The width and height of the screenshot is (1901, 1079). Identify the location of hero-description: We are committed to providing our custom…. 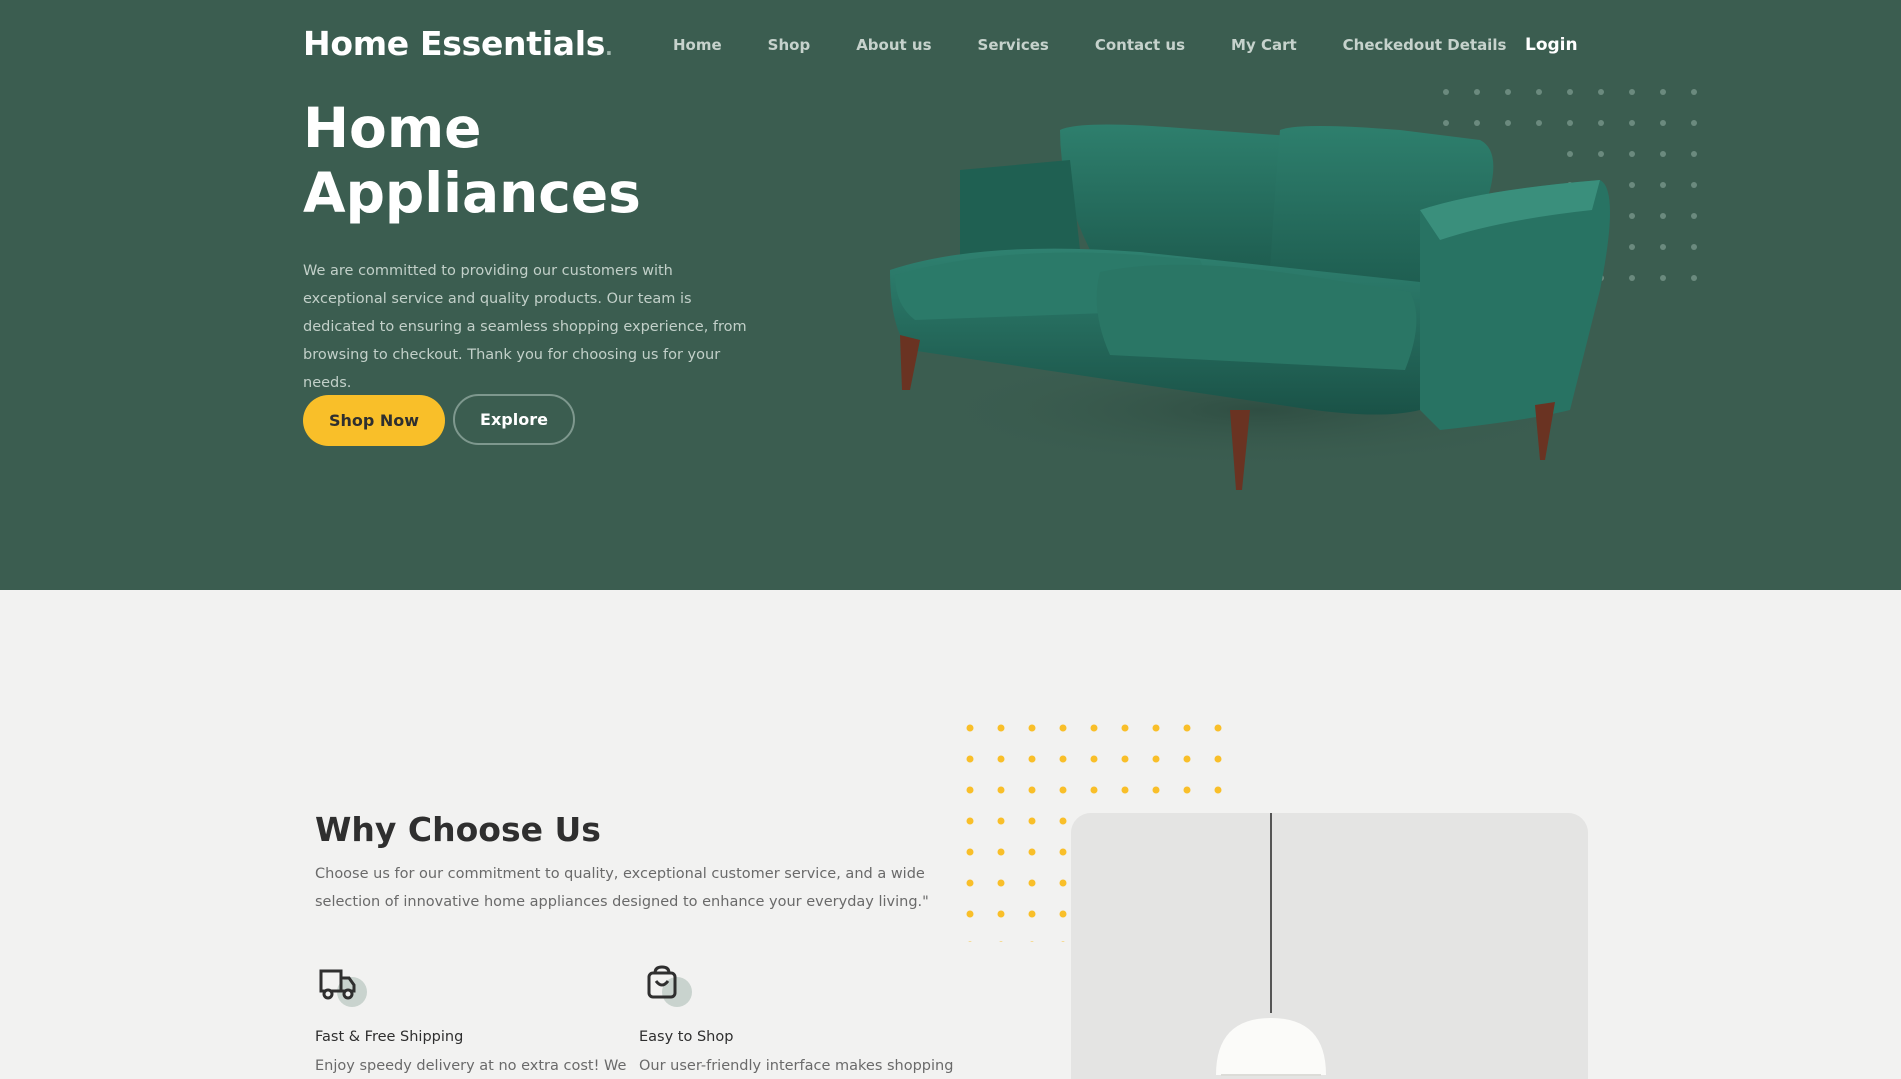
(525, 327).